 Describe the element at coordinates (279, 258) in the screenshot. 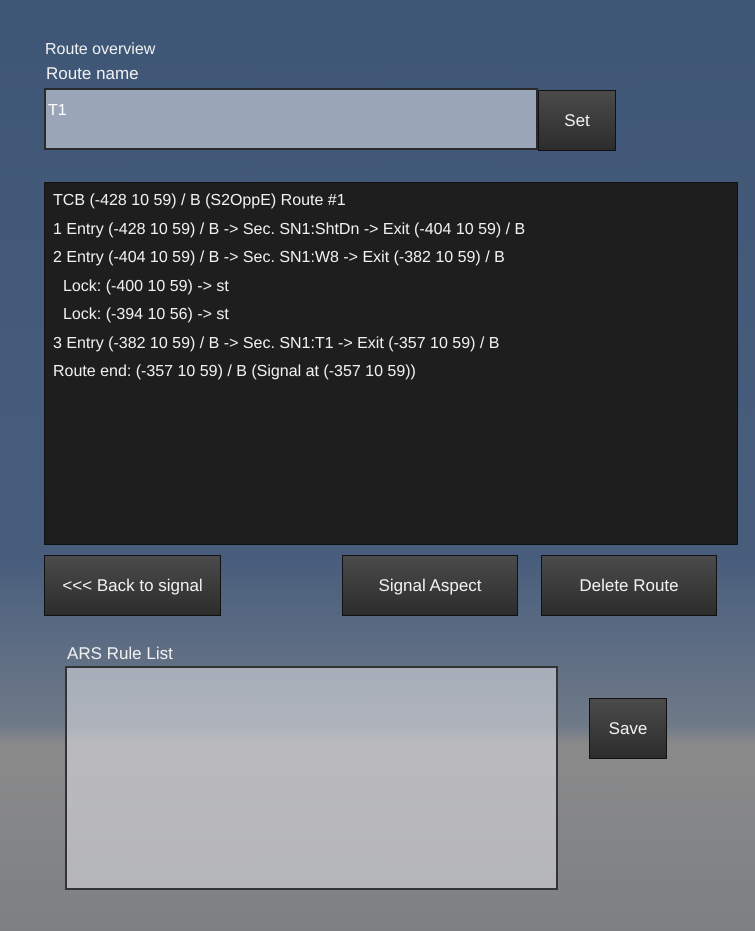

I see `route-line: 2 Entry (-404 10 59) / B -> Sec. SN1:W8 -> Exit (-382 10 59) / B` at that location.